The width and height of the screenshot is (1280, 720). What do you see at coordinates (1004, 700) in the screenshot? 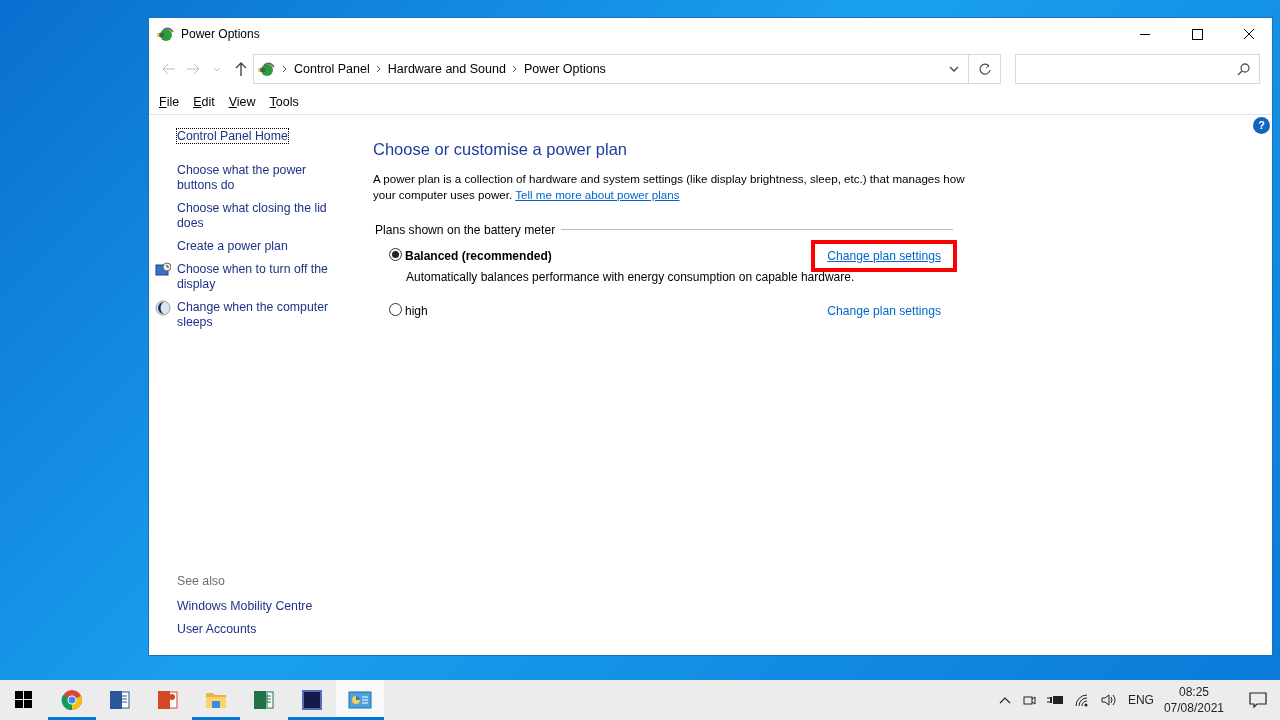
I see `chevron-up-icon` at bounding box center [1004, 700].